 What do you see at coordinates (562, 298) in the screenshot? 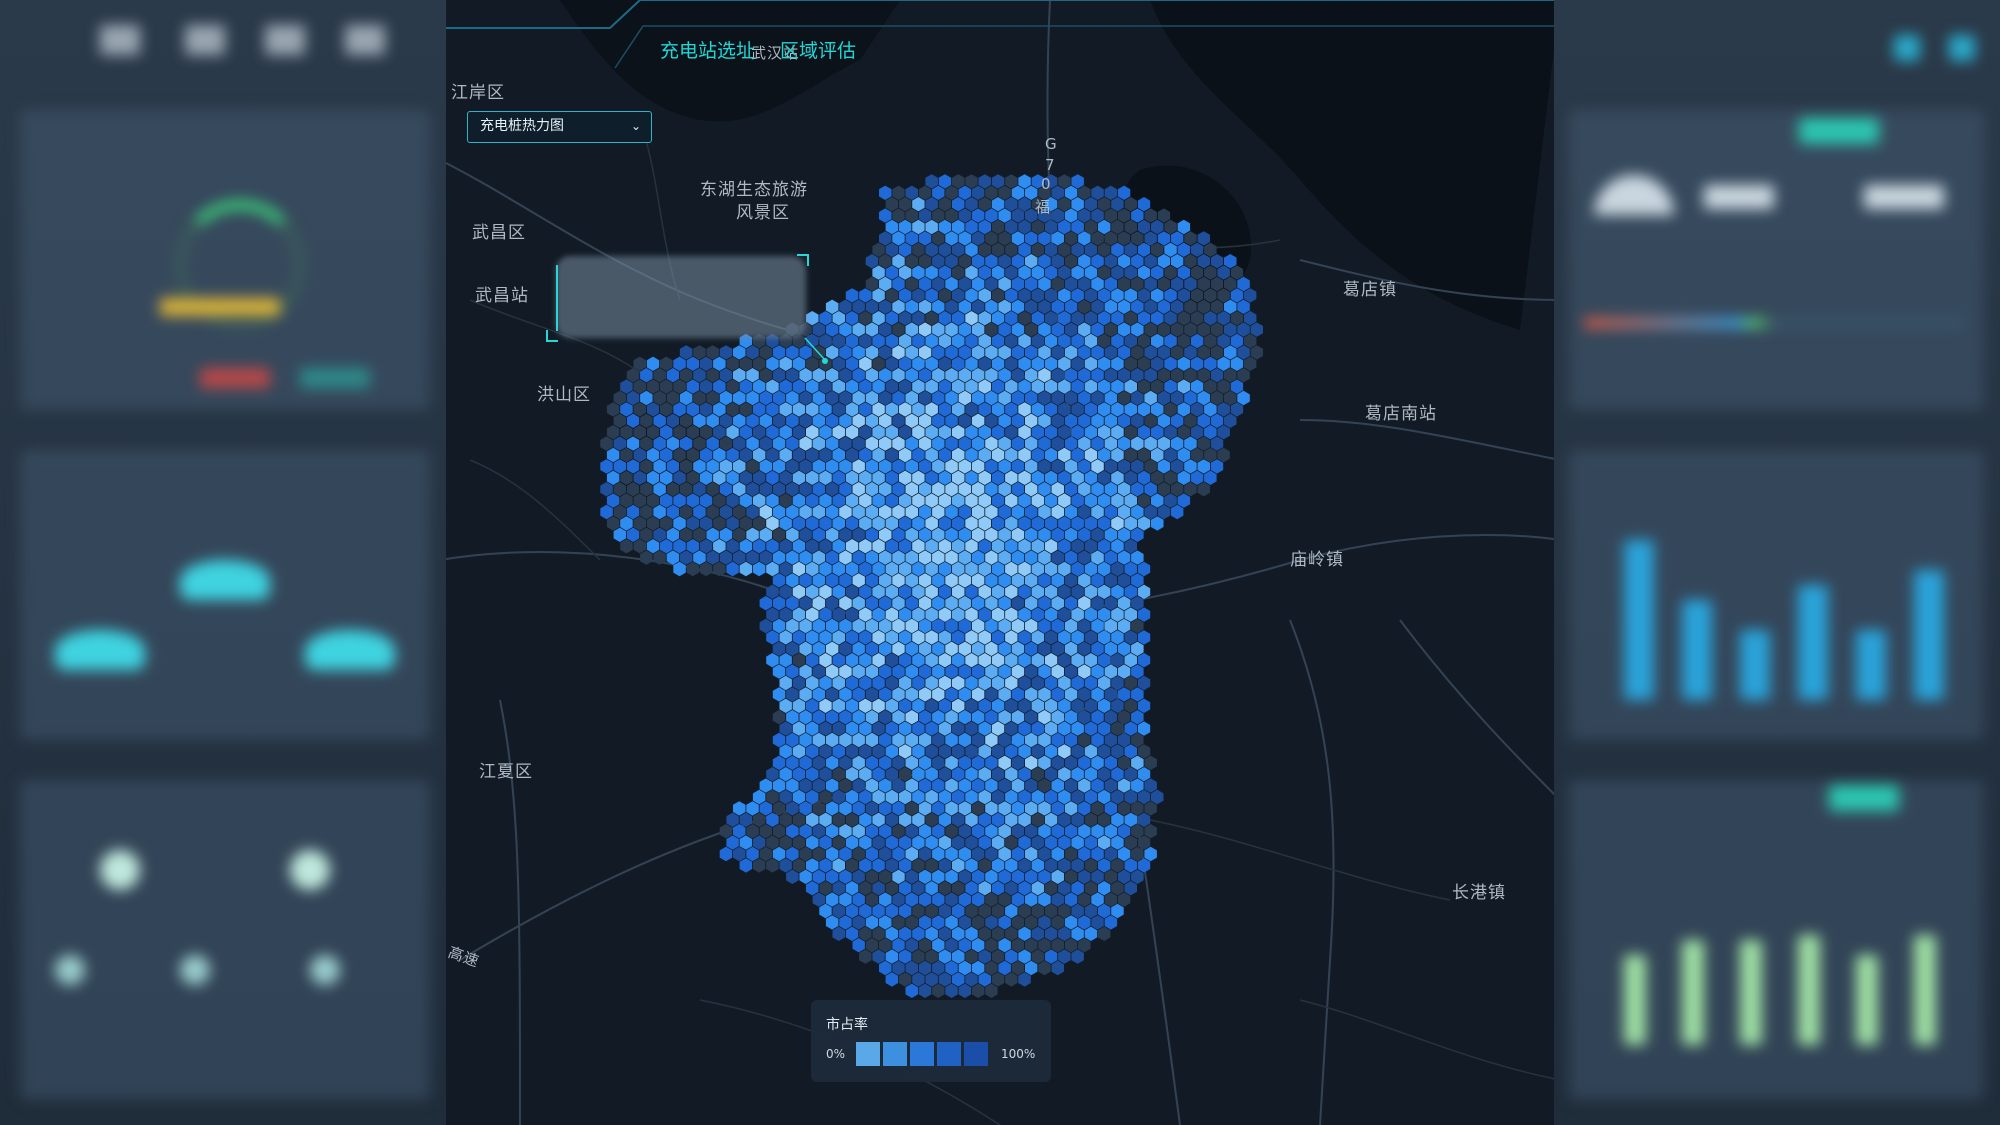
I see `popup-corner-tl` at bounding box center [562, 298].